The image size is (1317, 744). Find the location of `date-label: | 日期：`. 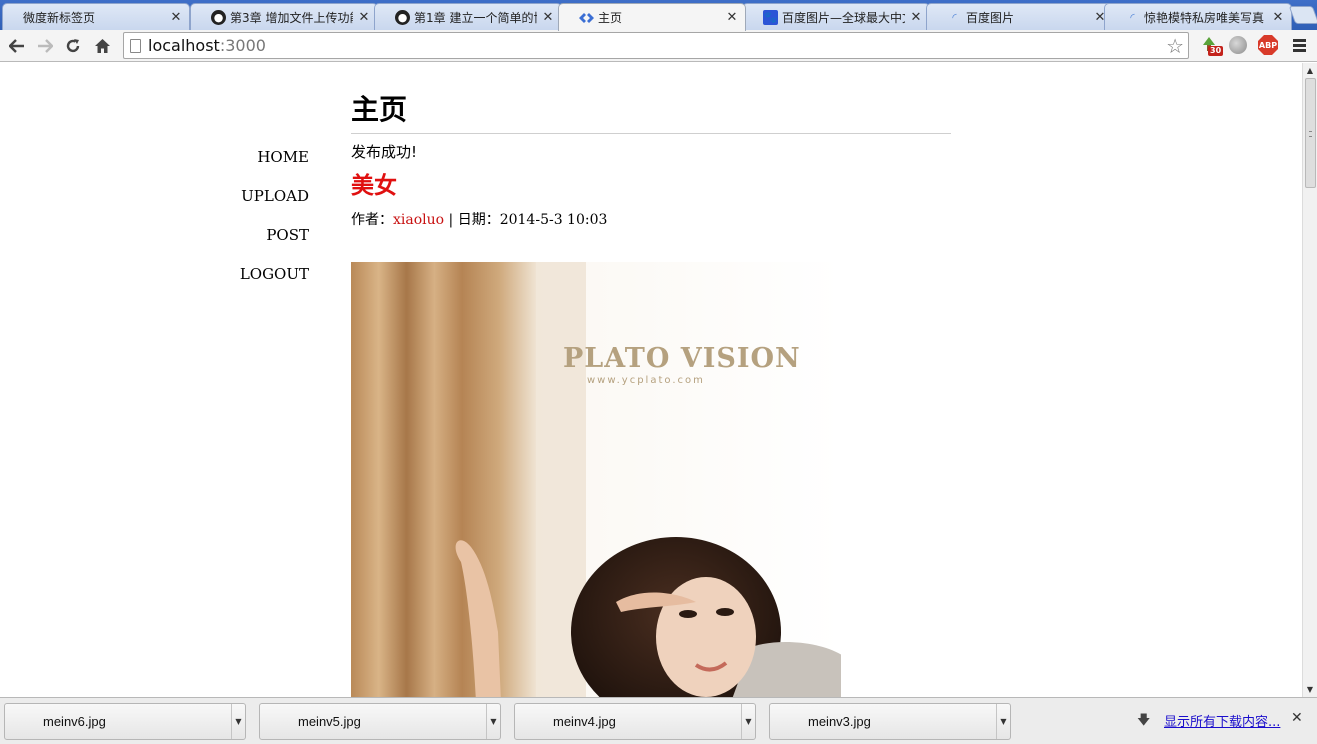

date-label: | 日期： is located at coordinates (472, 220).